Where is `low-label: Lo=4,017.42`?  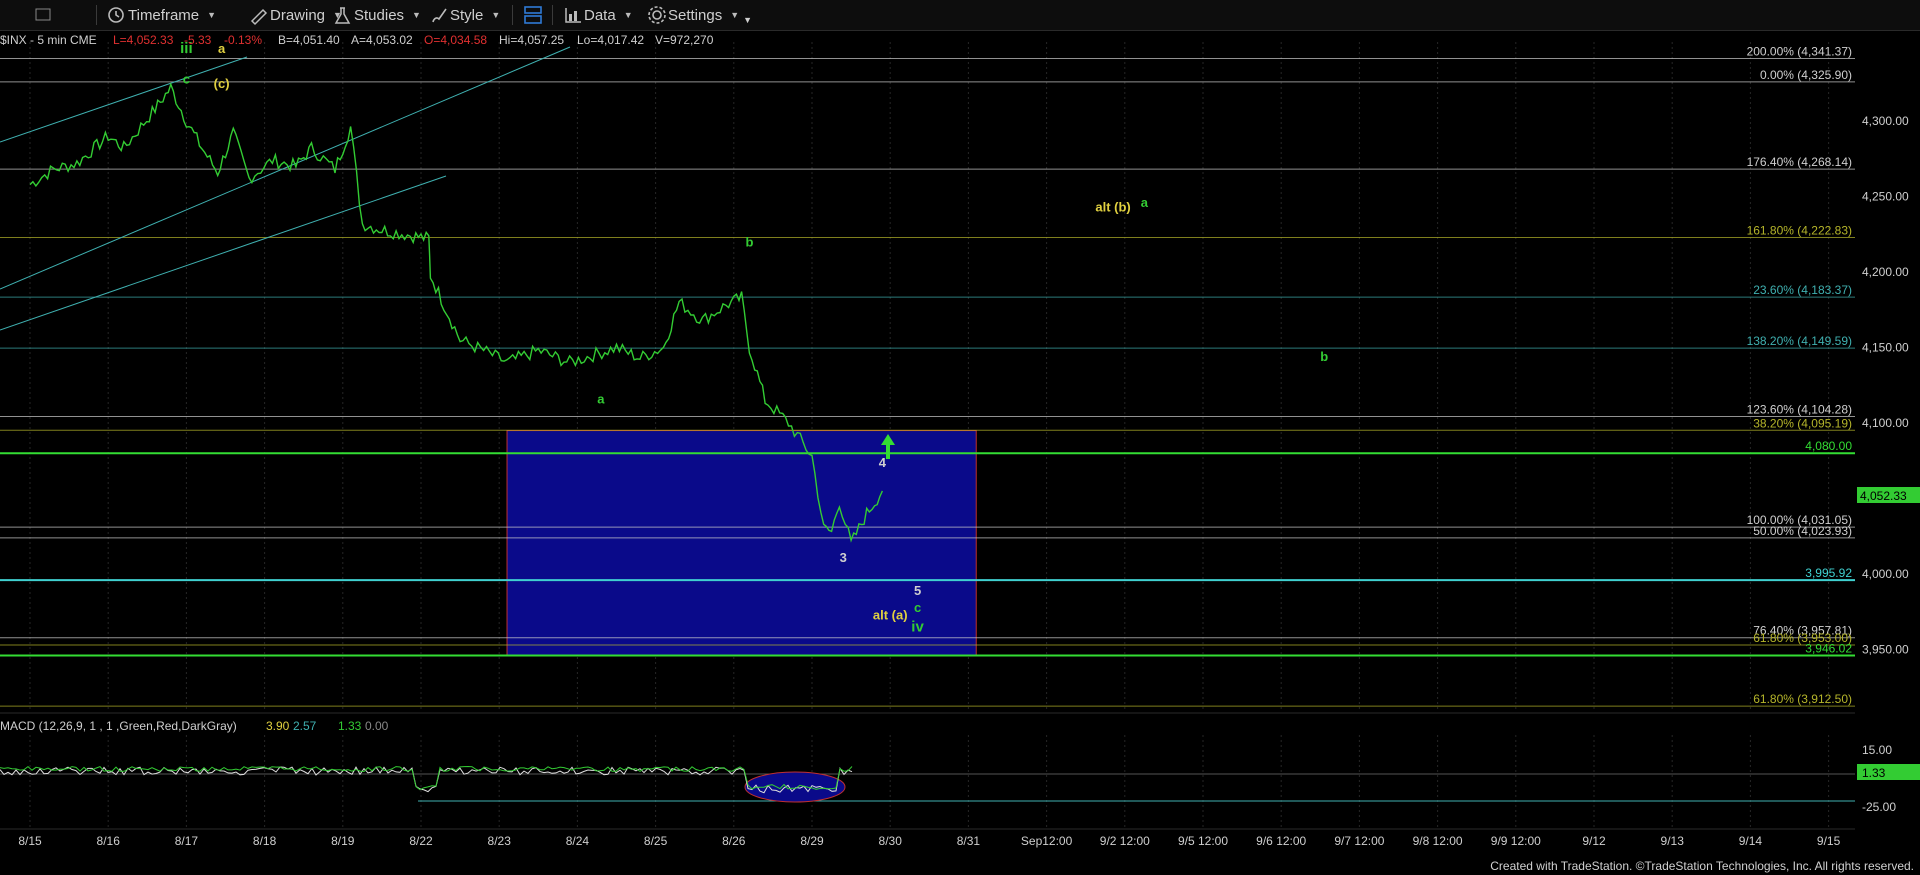 low-label: Lo=4,017.42 is located at coordinates (610, 40).